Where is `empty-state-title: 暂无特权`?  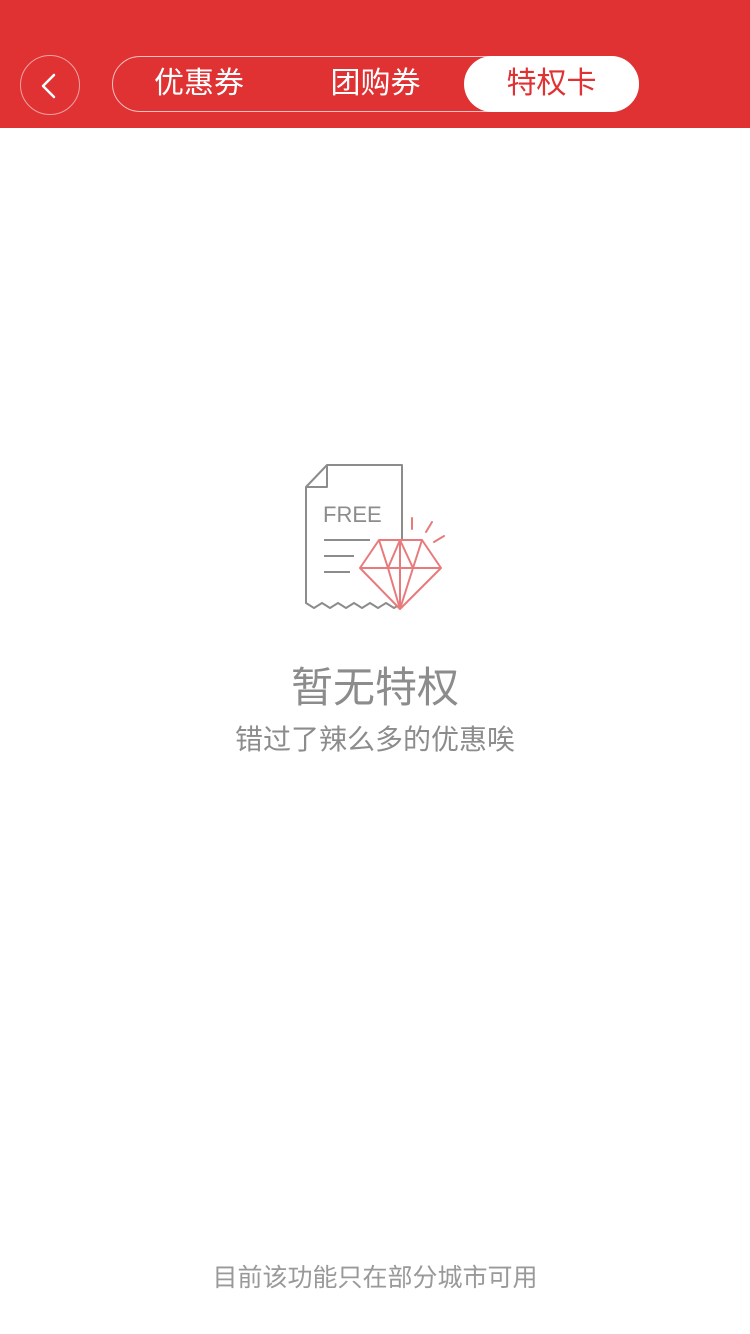 empty-state-title: 暂无特权 is located at coordinates (374, 687).